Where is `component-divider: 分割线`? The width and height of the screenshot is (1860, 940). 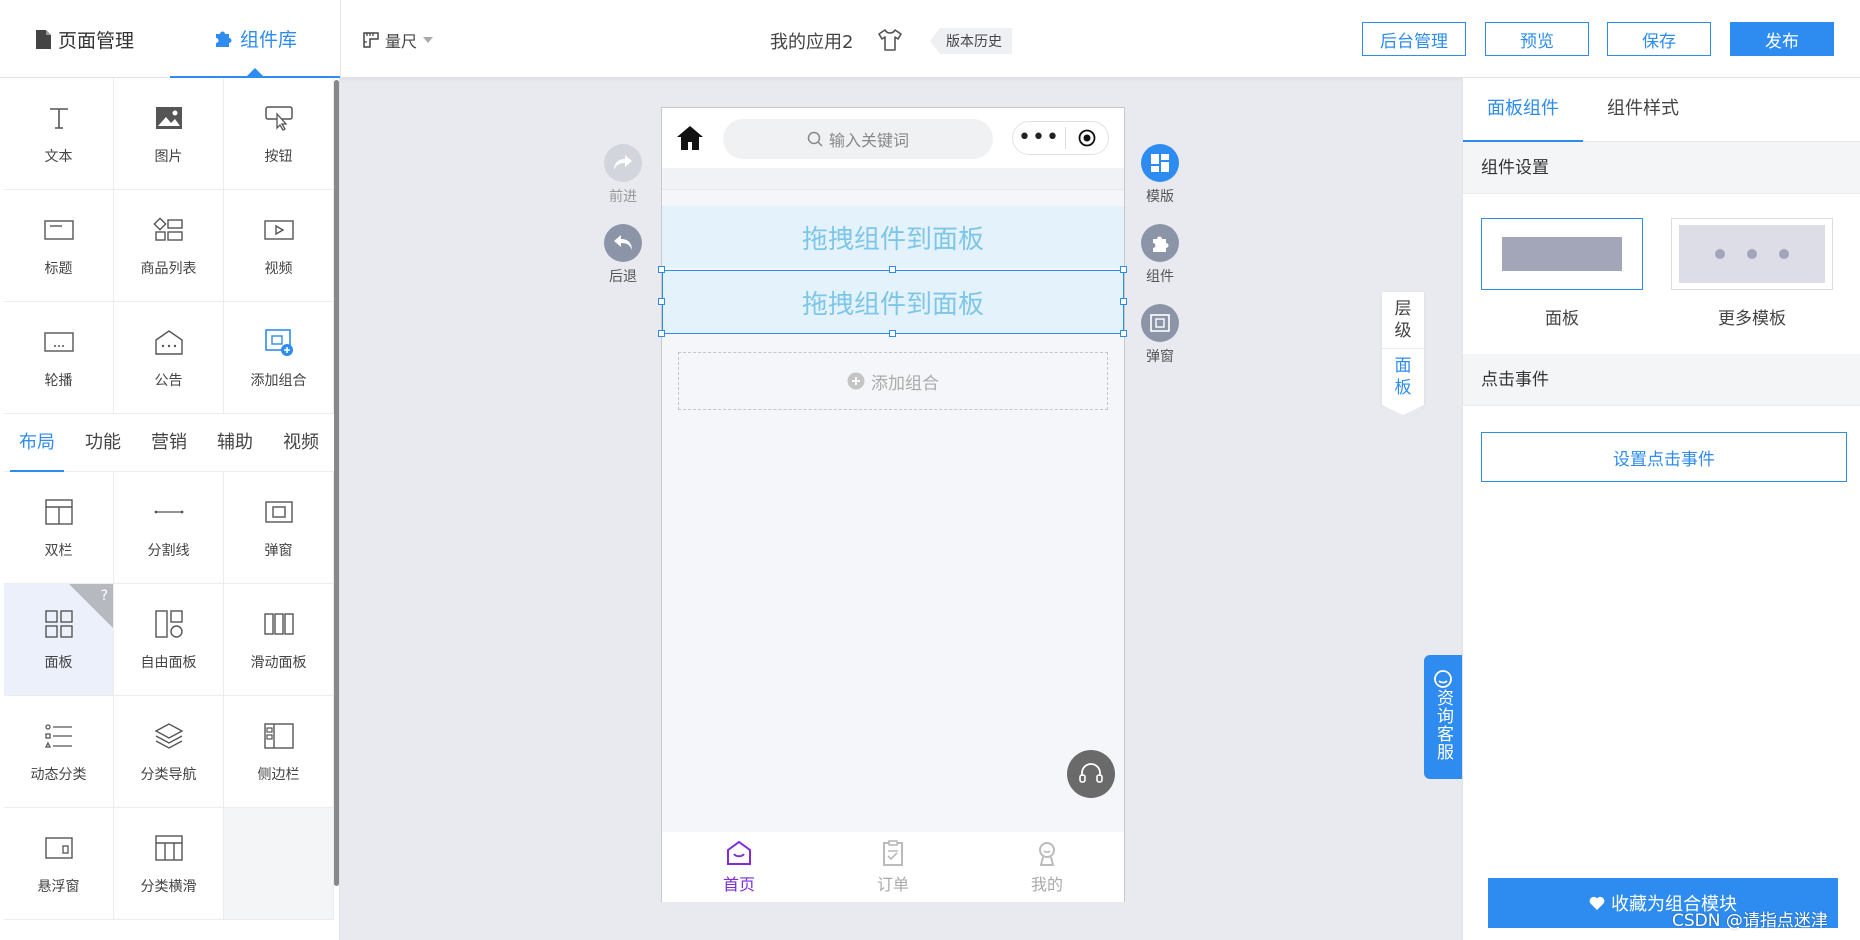
component-divider: 分割线 is located at coordinates (169, 528).